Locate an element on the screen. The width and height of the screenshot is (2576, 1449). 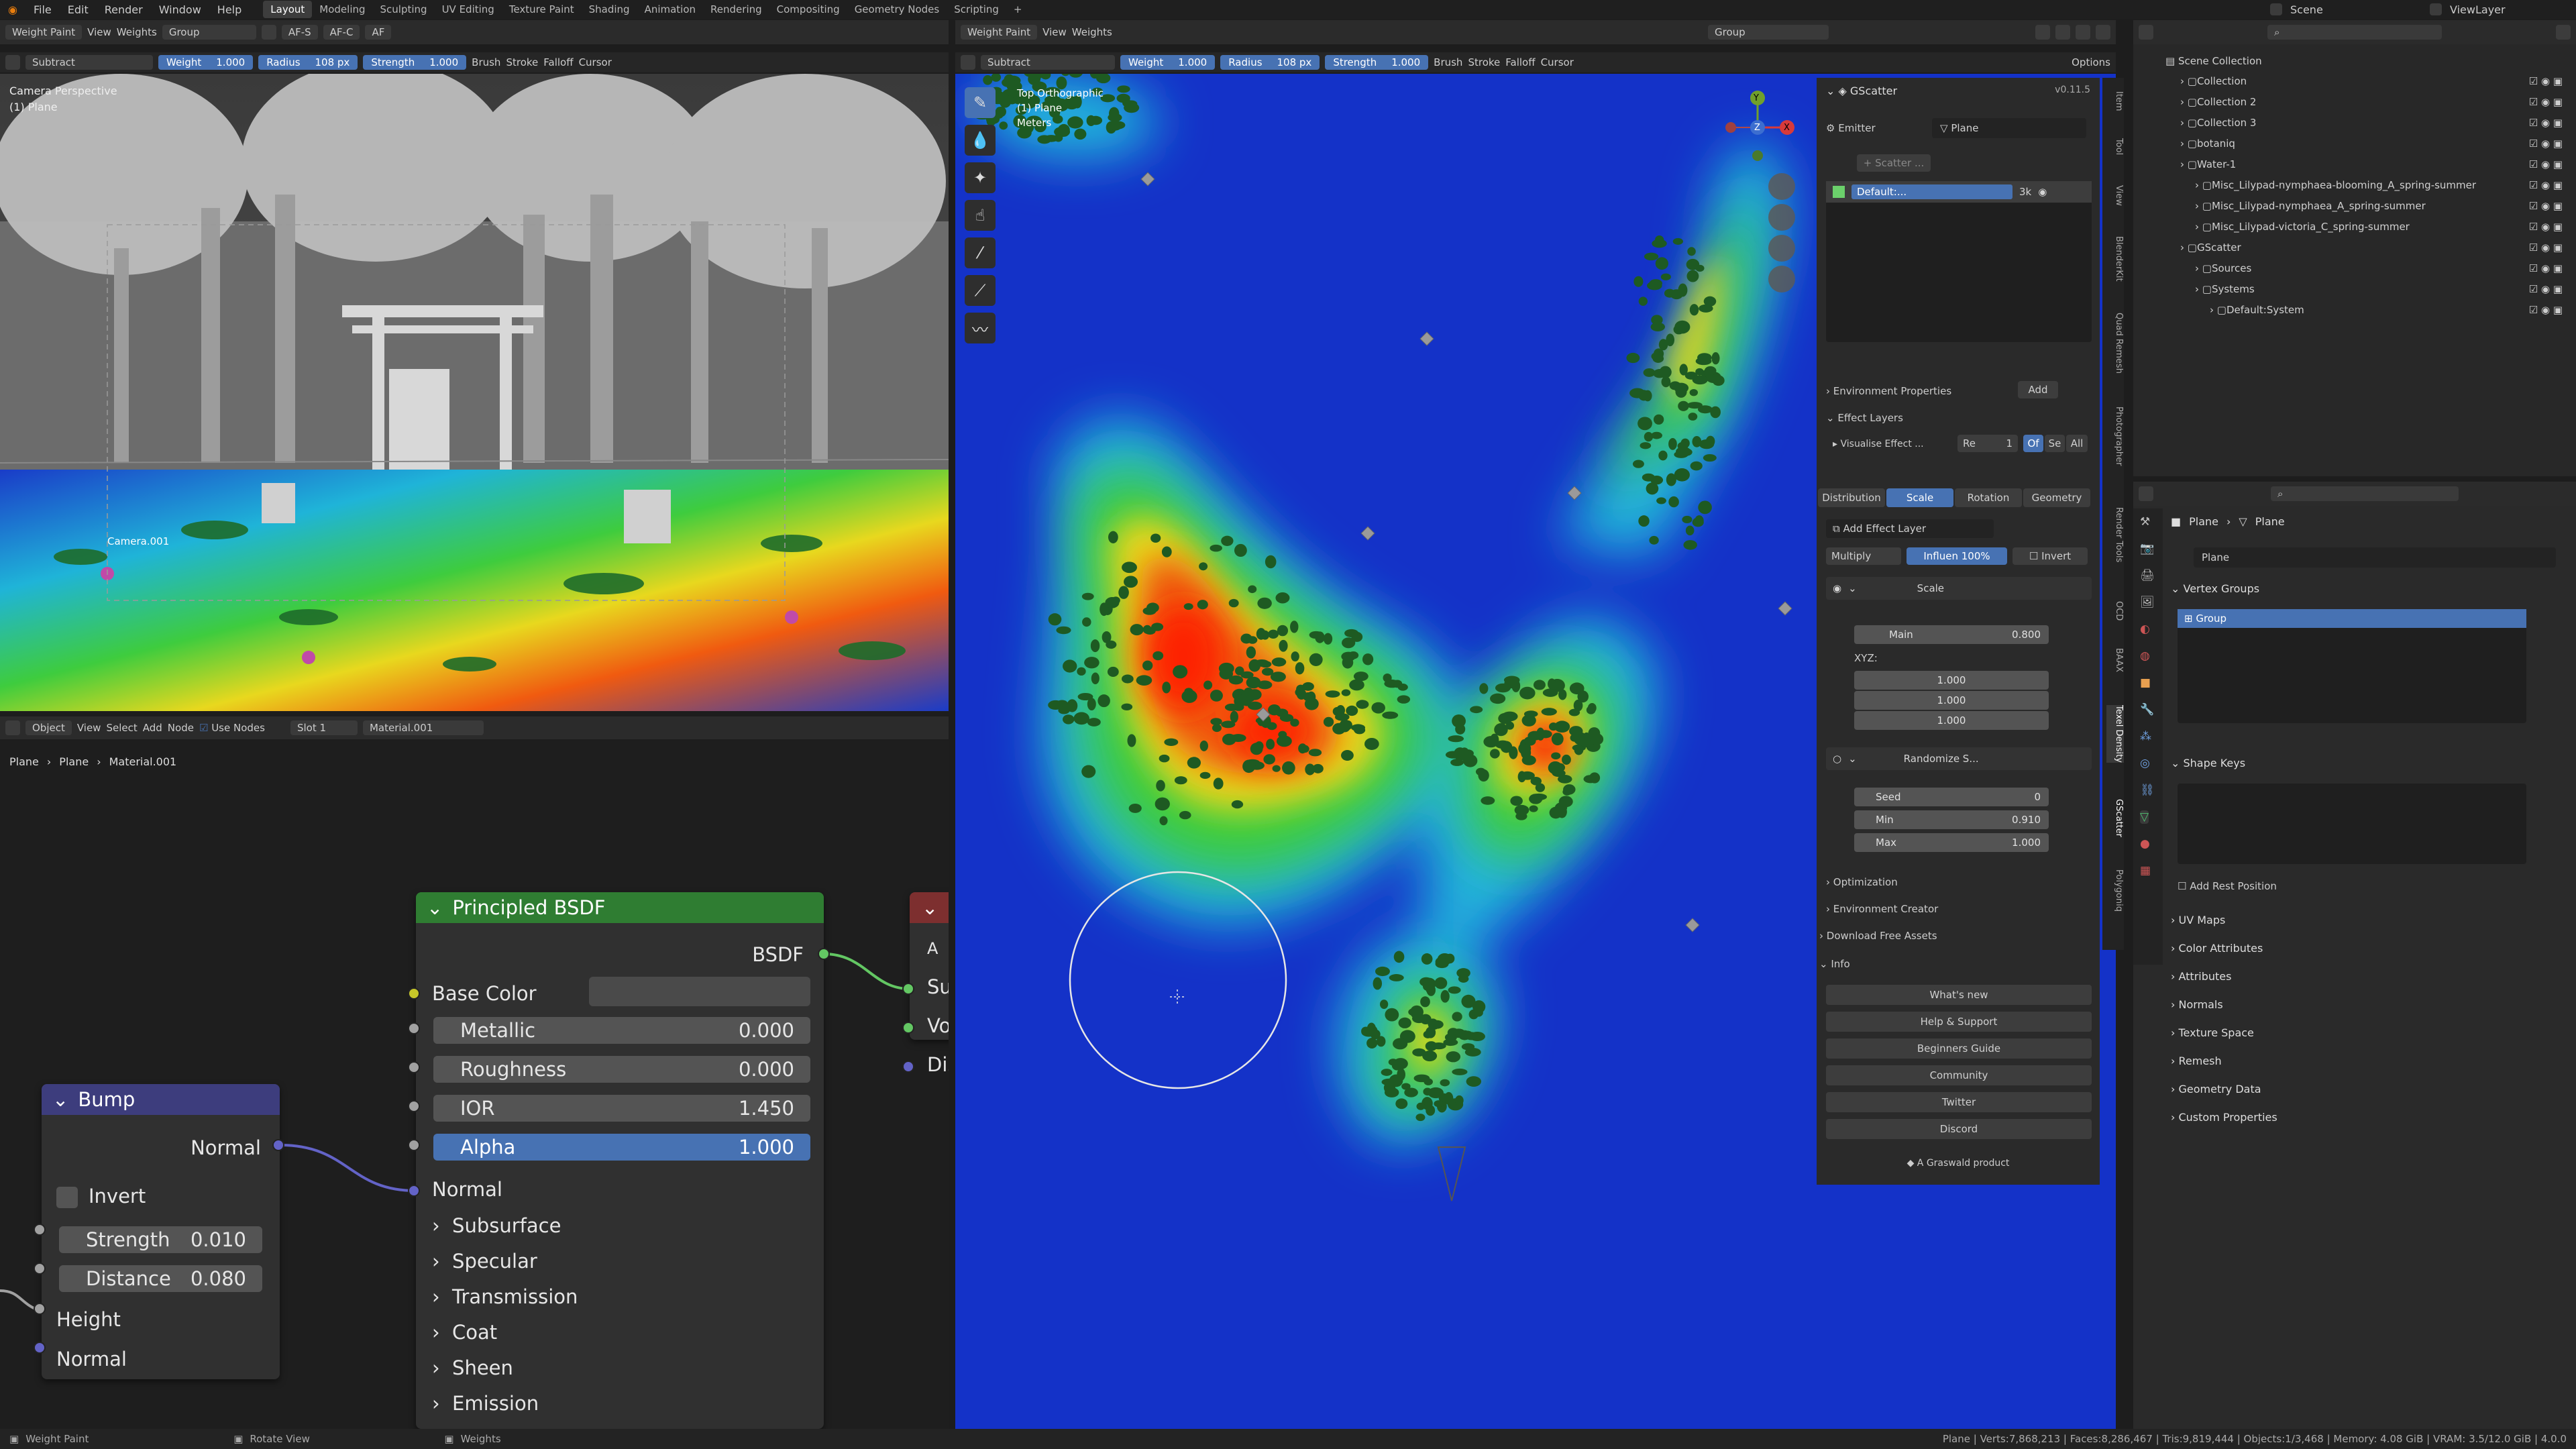
cursor-menu: Cursor is located at coordinates (1557, 62).